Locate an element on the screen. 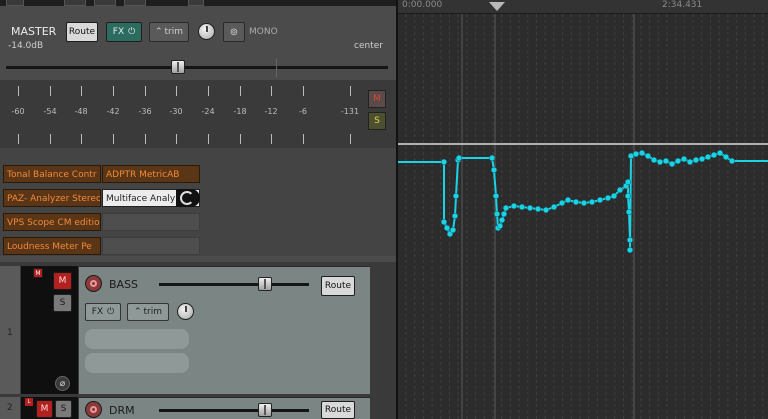 The height and width of the screenshot is (419, 768). fx-slot: Tonal Balance Contr is located at coordinates (52, 174).